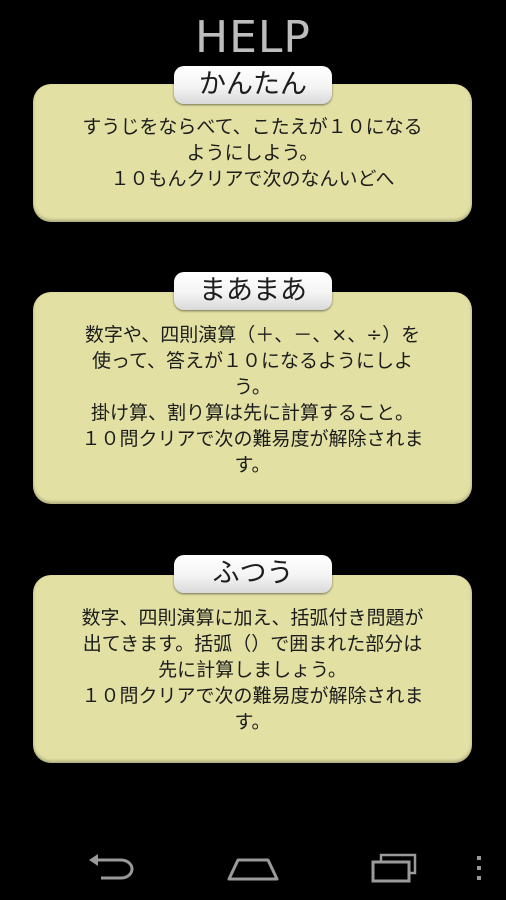 The width and height of the screenshot is (506, 900). What do you see at coordinates (253, 37) in the screenshot?
I see `page-title: HELP` at bounding box center [253, 37].